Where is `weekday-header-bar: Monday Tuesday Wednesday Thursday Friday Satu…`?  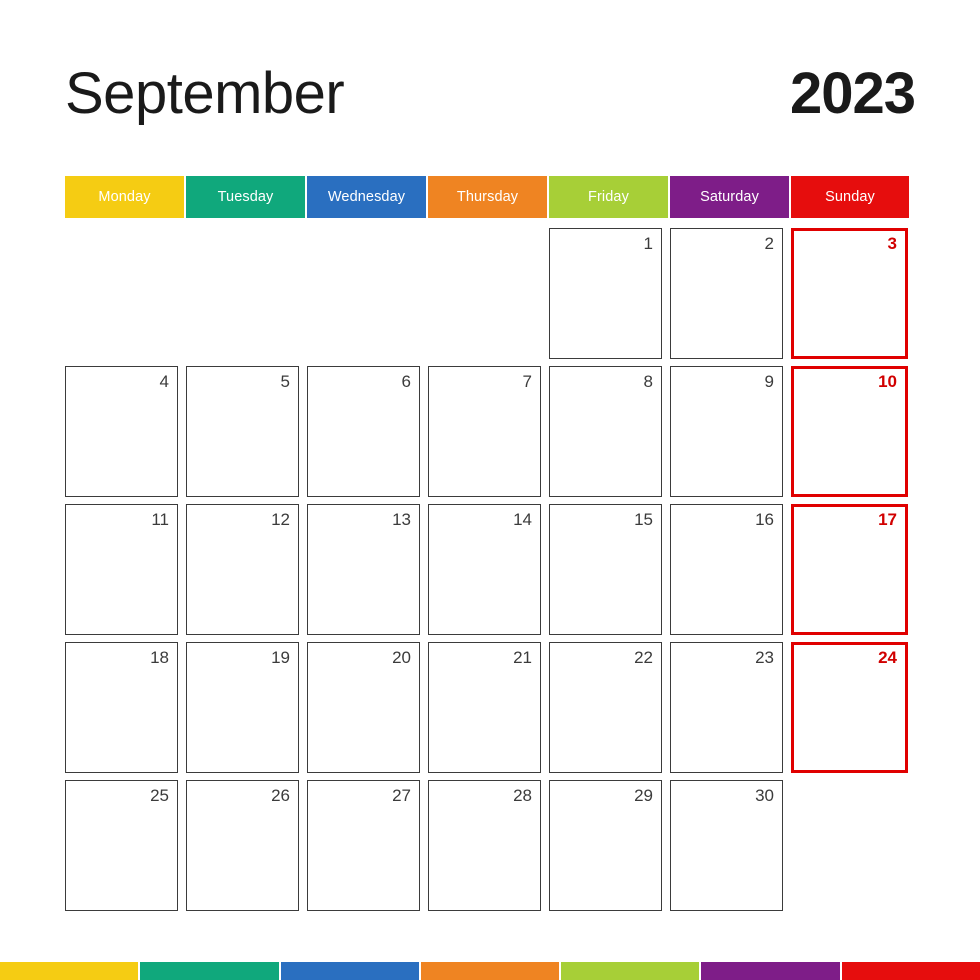
weekday-header-bar: Monday Tuesday Wednesday Thursday Friday Satu… is located at coordinates (490, 197).